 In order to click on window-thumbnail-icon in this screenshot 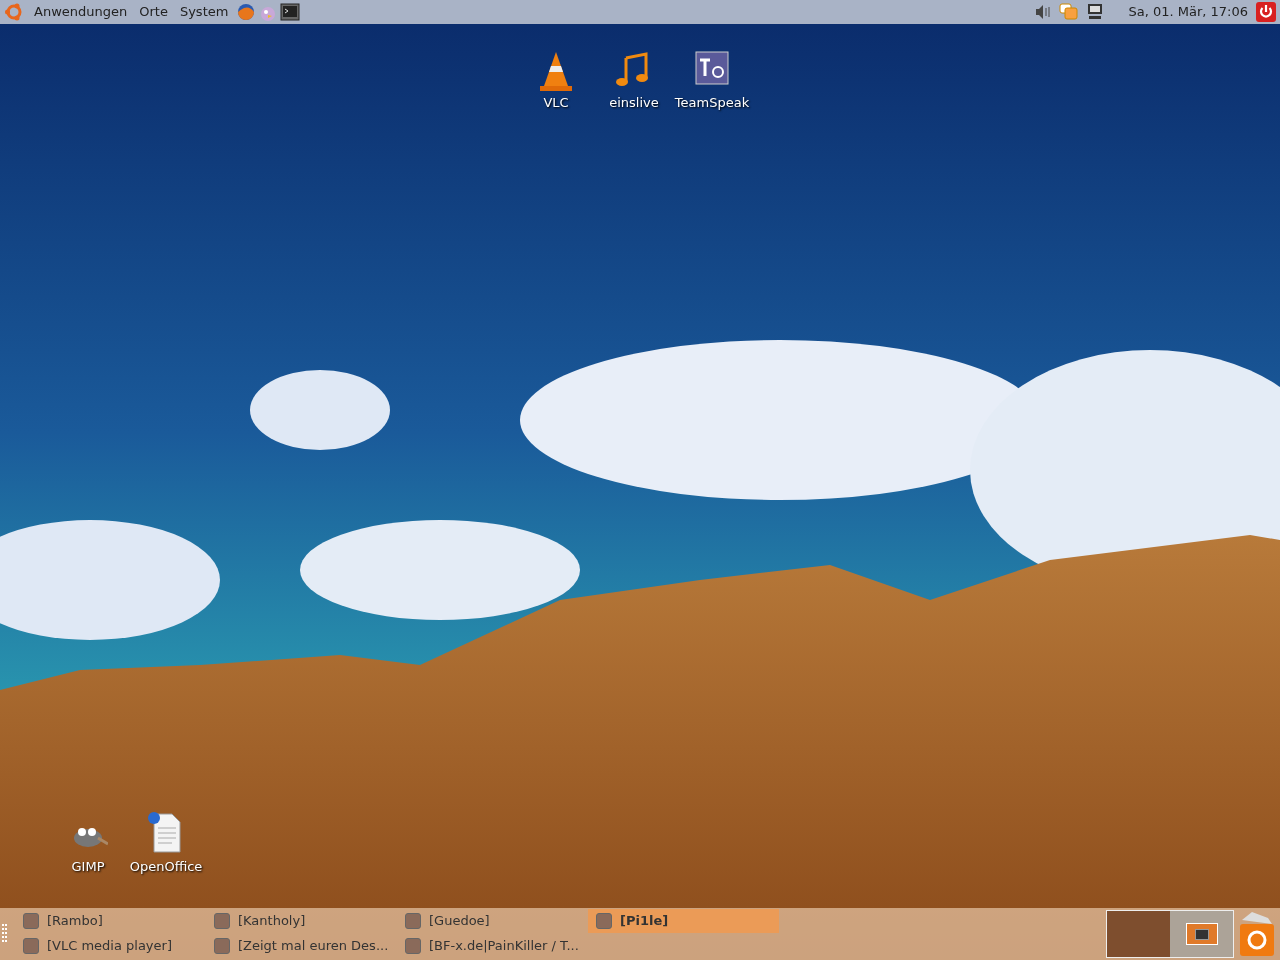, I will do `click(1201, 934)`.